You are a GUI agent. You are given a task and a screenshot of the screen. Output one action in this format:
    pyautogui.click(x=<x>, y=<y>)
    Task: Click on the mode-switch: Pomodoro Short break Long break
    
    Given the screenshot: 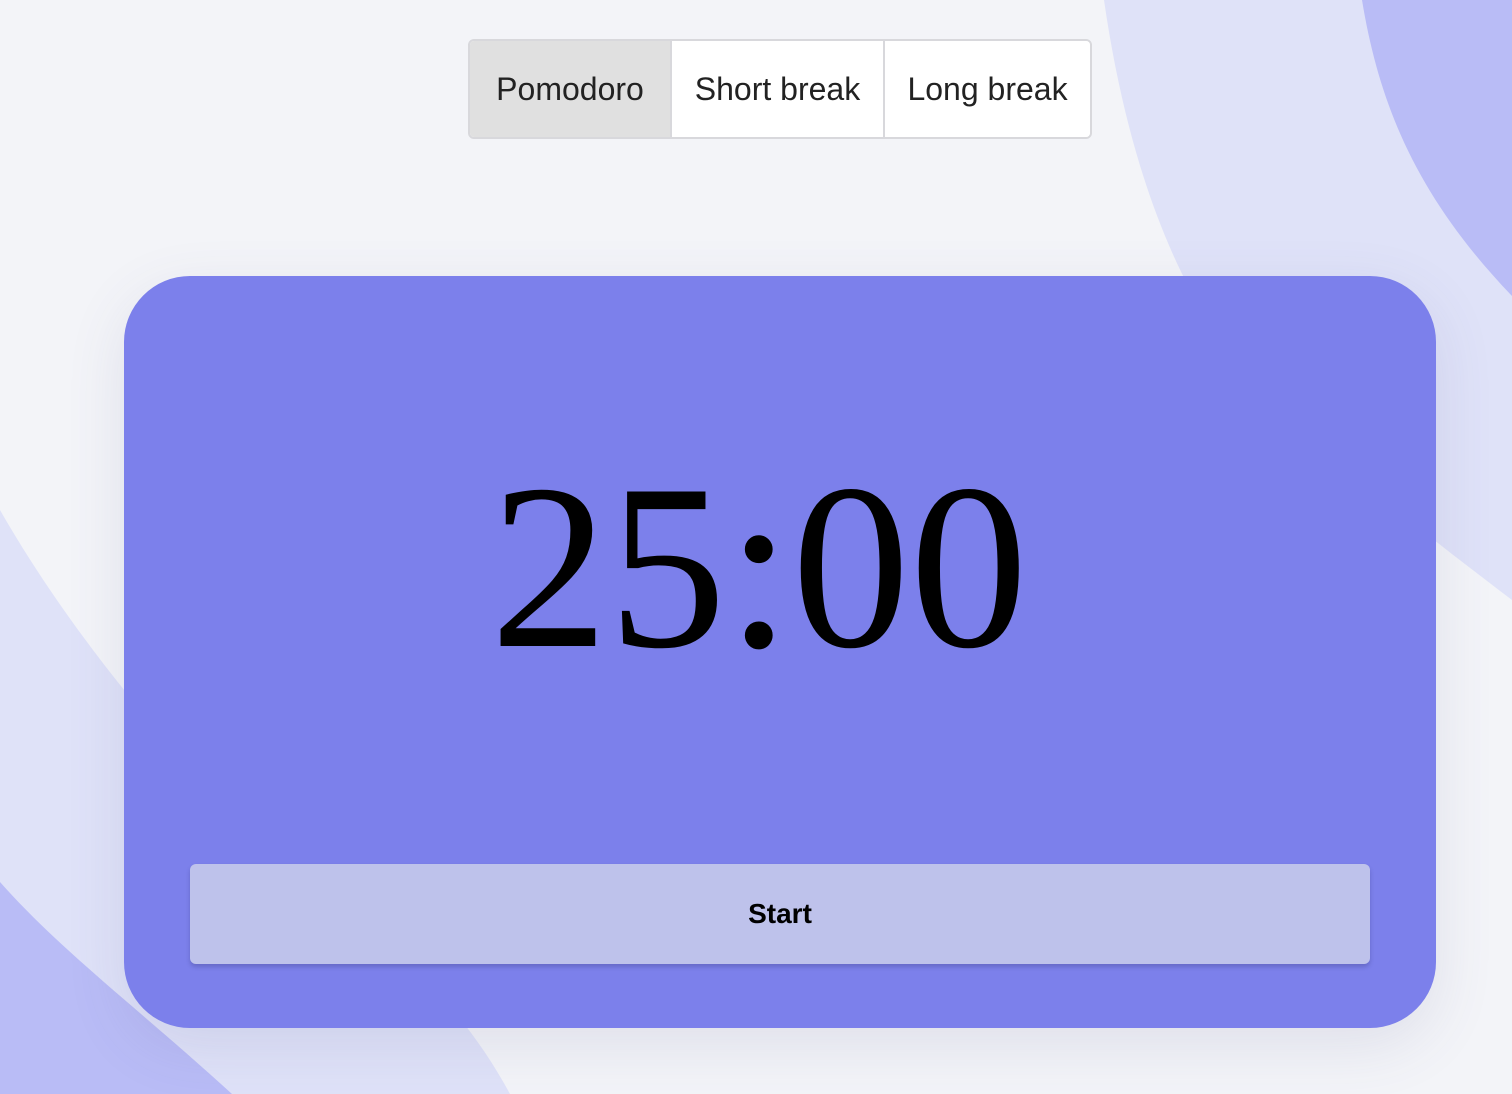 What is the action you would take?
    pyautogui.click(x=780, y=89)
    